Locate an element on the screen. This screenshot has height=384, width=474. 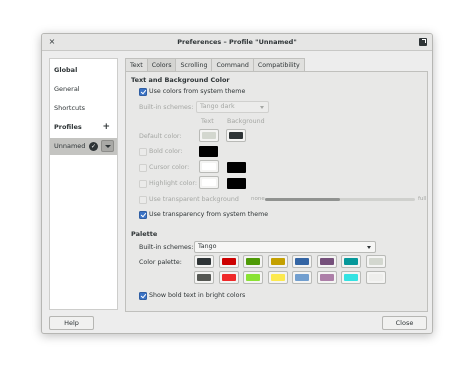
transparency-max-label: full is located at coordinates (422, 199).